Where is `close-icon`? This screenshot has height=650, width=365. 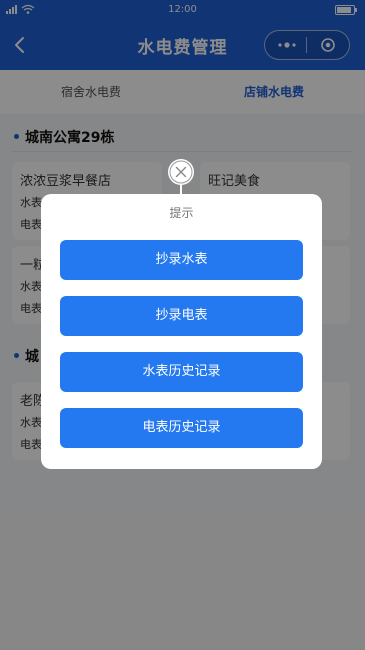
close-icon is located at coordinates (181, 172).